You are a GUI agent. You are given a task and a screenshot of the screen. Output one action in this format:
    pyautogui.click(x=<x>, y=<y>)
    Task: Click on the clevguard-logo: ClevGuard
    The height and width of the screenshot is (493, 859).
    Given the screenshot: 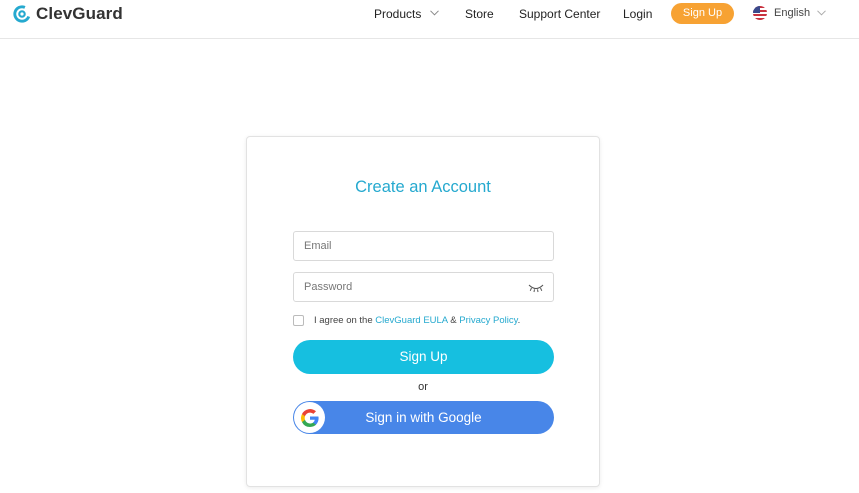 What is the action you would take?
    pyautogui.click(x=68, y=14)
    